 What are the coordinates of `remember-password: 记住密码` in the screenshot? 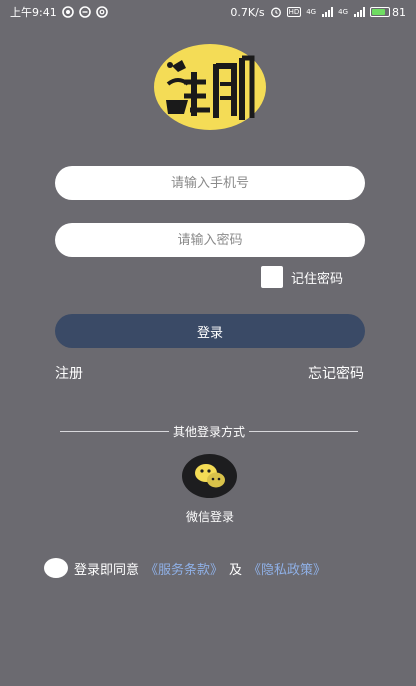 It's located at (302, 277).